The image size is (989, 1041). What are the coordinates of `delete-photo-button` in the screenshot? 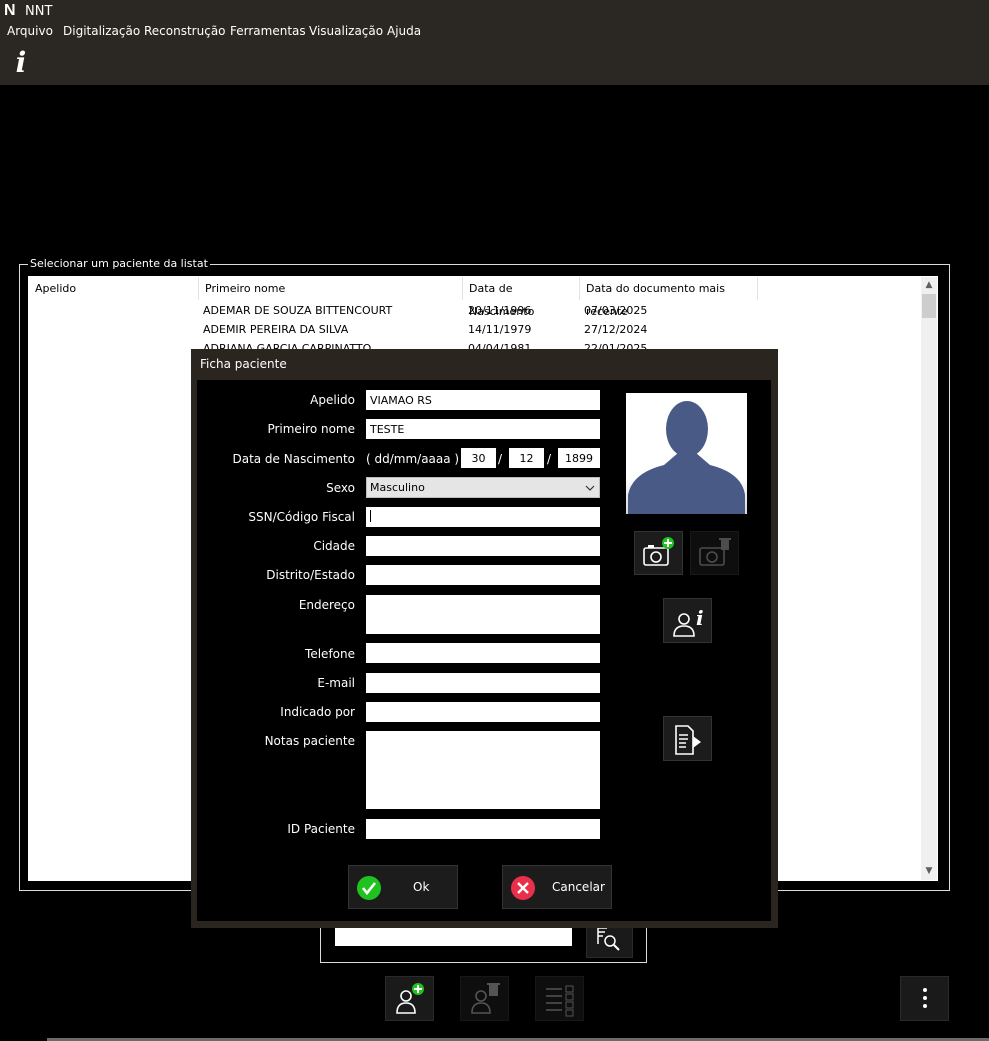 It's located at (714, 553).